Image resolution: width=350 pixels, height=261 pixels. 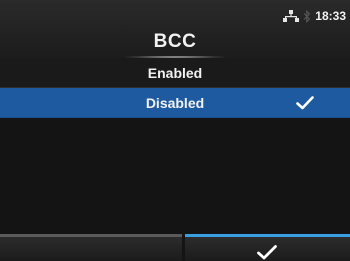 What do you see at coordinates (305, 103) in the screenshot?
I see `selected-check-icon` at bounding box center [305, 103].